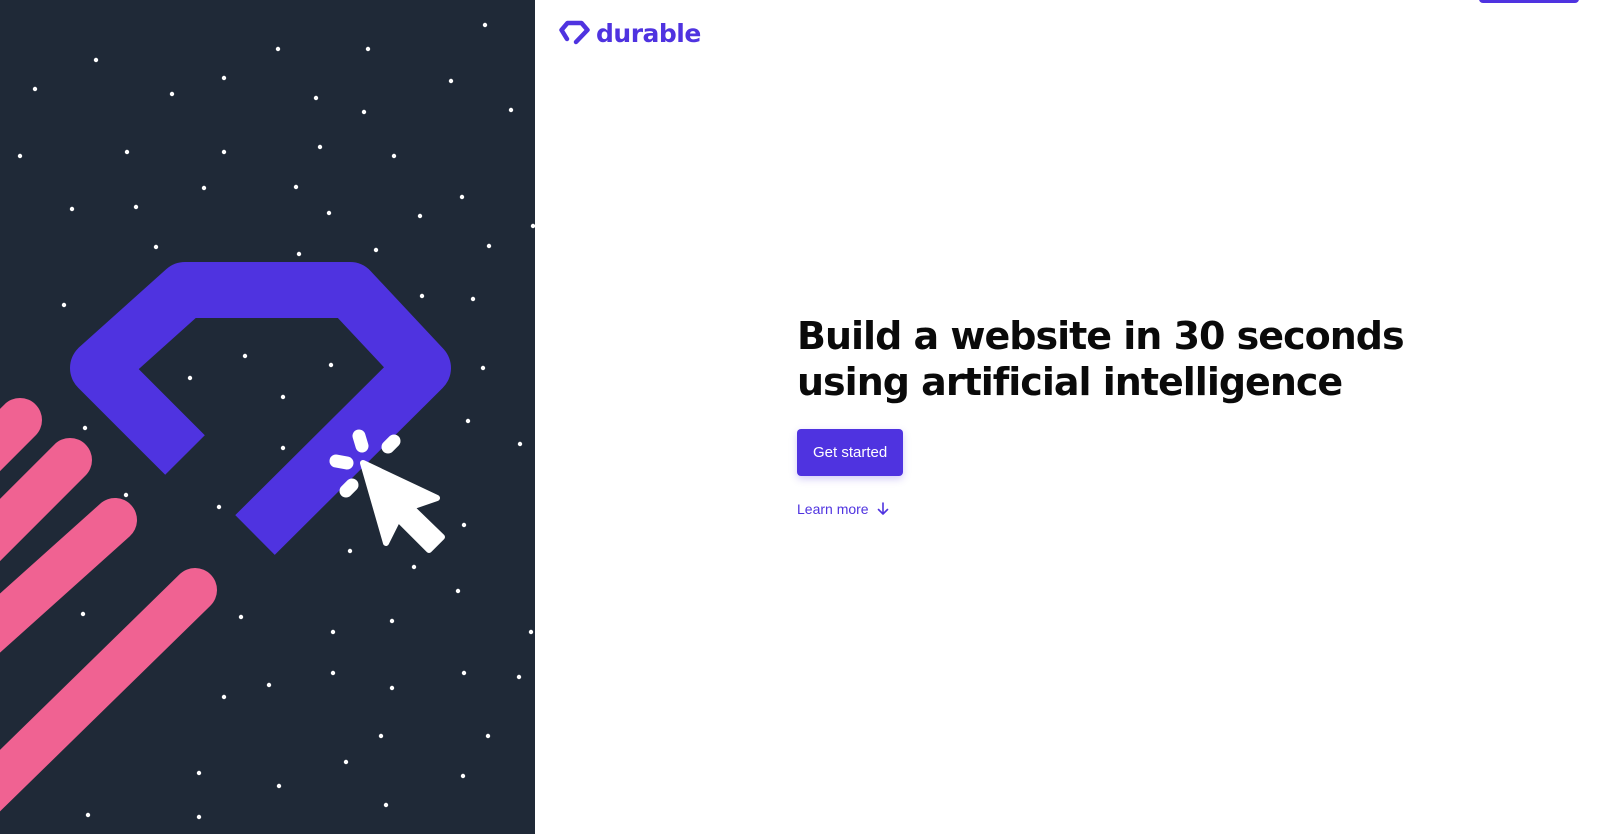 The height and width of the screenshot is (834, 1600). What do you see at coordinates (850, 452) in the screenshot?
I see `get-started-button: Get started` at bounding box center [850, 452].